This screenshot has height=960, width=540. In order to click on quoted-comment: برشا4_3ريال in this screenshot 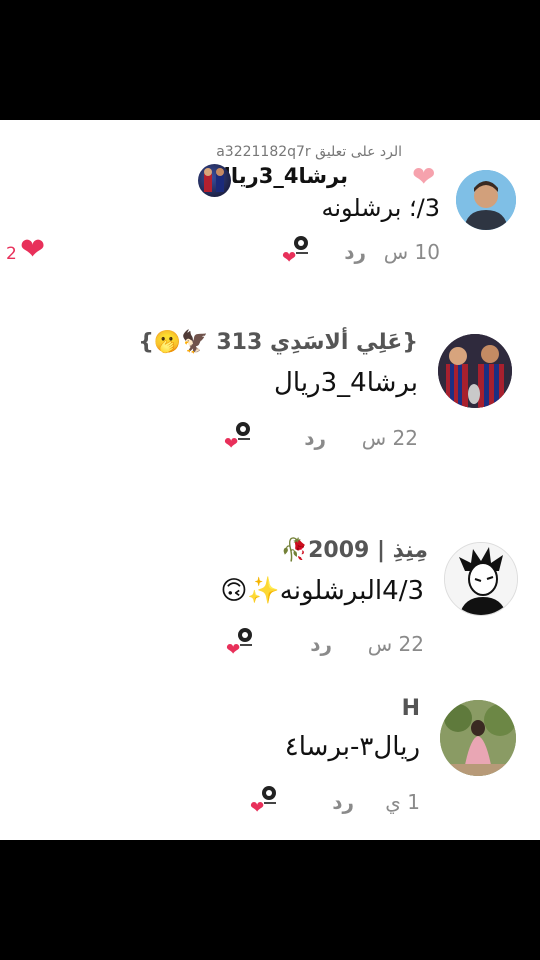, I will do `click(280, 176)`.